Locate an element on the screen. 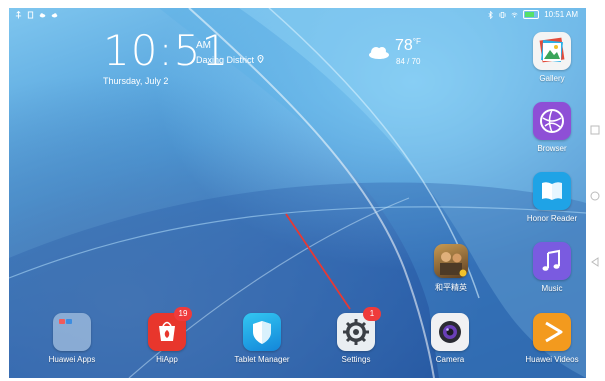 Image resolution: width=605 pixels, height=381 pixels. recent-apps-icon is located at coordinates (595, 130).